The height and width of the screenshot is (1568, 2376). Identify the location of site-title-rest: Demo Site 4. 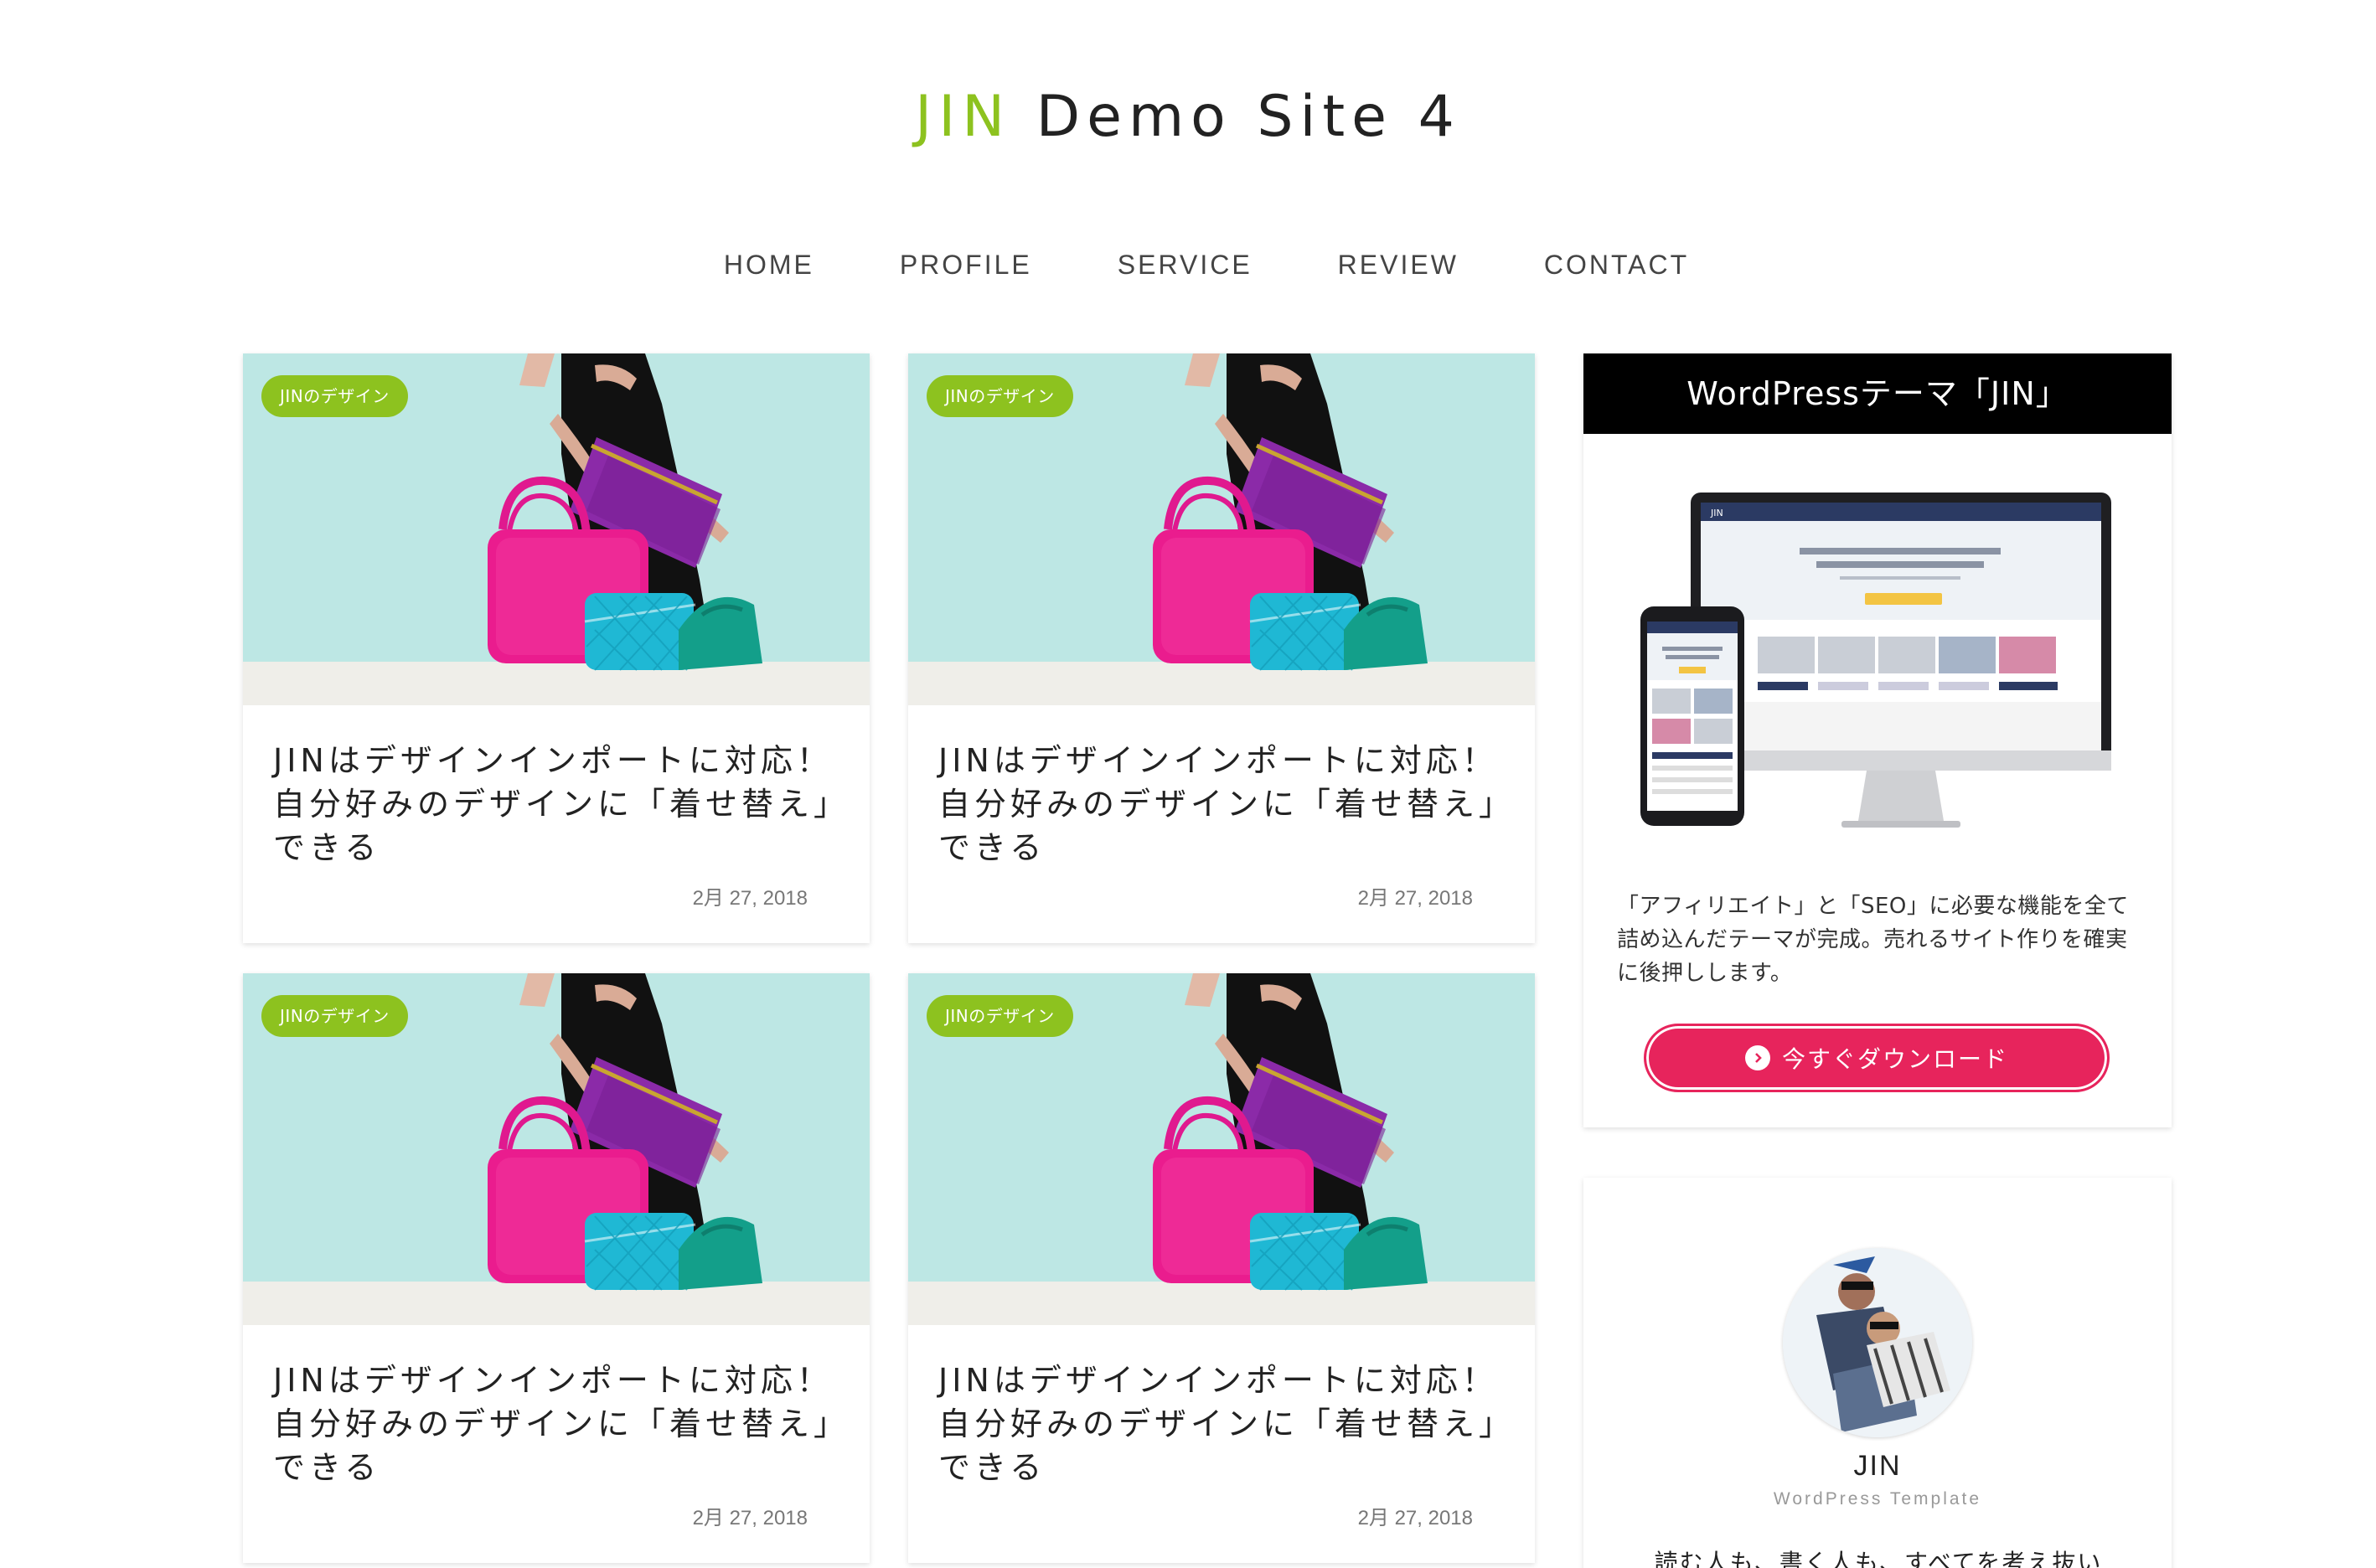
(1236, 117).